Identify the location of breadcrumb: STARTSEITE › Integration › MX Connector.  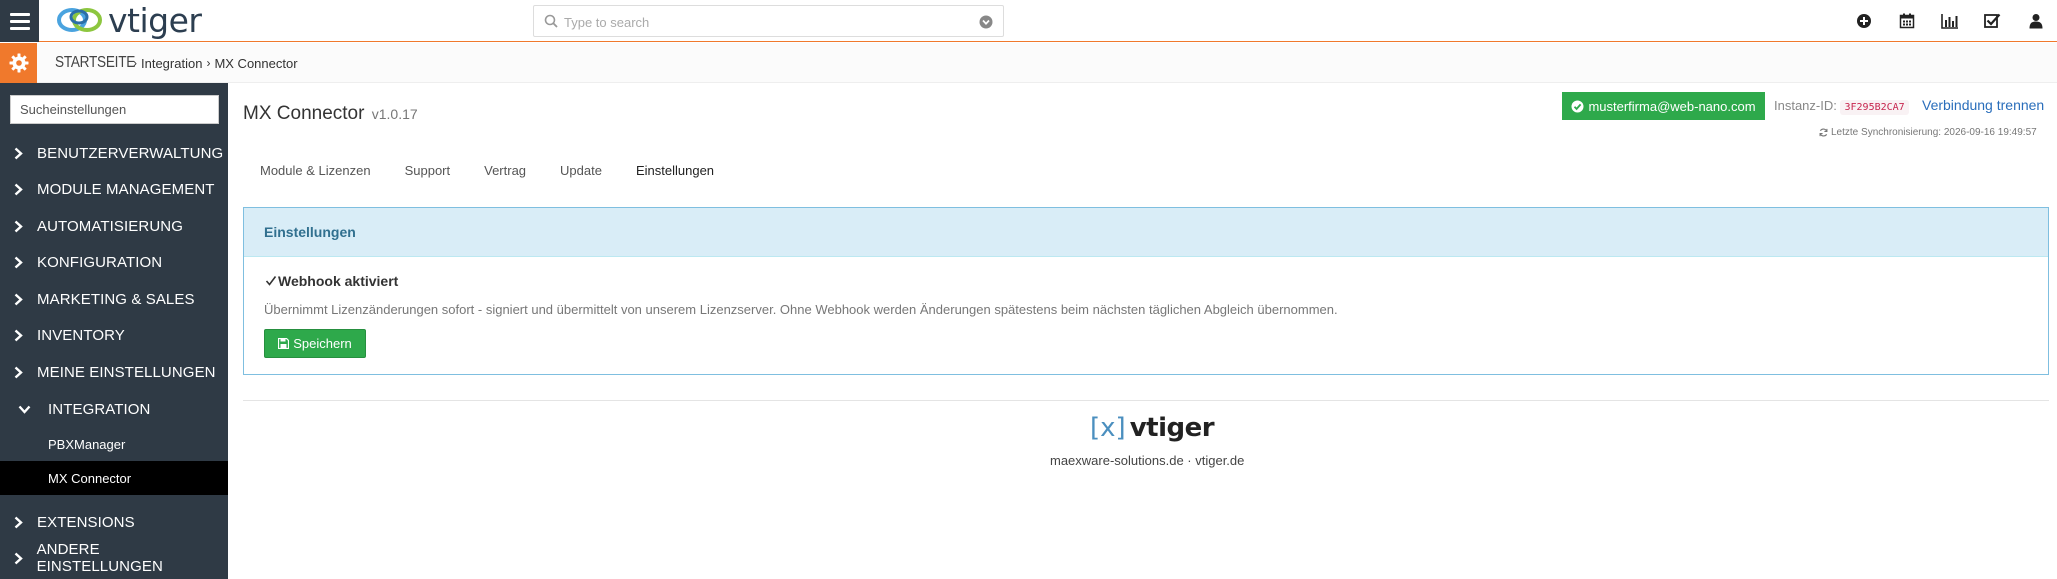
(176, 63).